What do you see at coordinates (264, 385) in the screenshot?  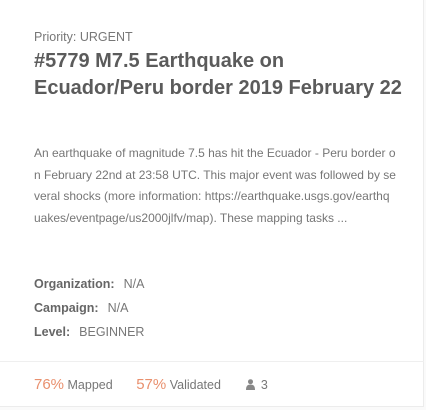 I see `contributors-count: 3` at bounding box center [264, 385].